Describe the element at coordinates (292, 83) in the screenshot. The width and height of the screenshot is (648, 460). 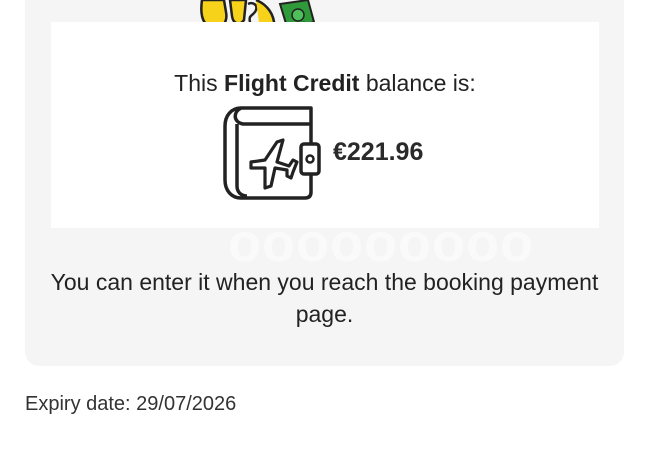
I see `credit-type-name: Flight Credit` at that location.